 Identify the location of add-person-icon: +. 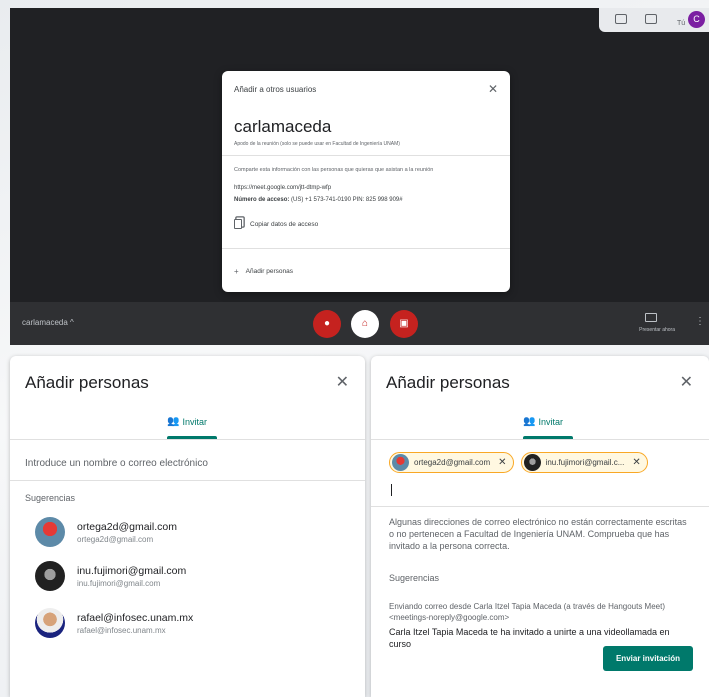
(236, 271).